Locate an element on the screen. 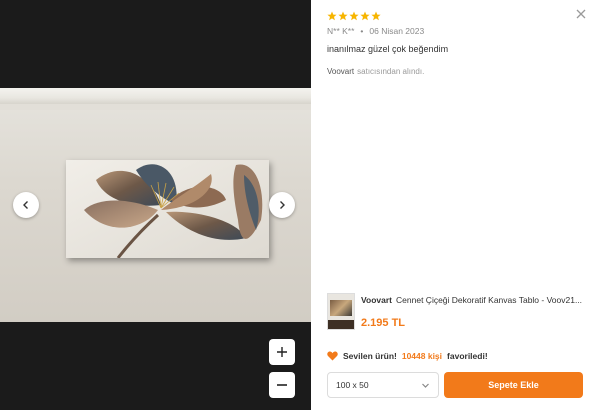  minus-icon is located at coordinates (282, 385).